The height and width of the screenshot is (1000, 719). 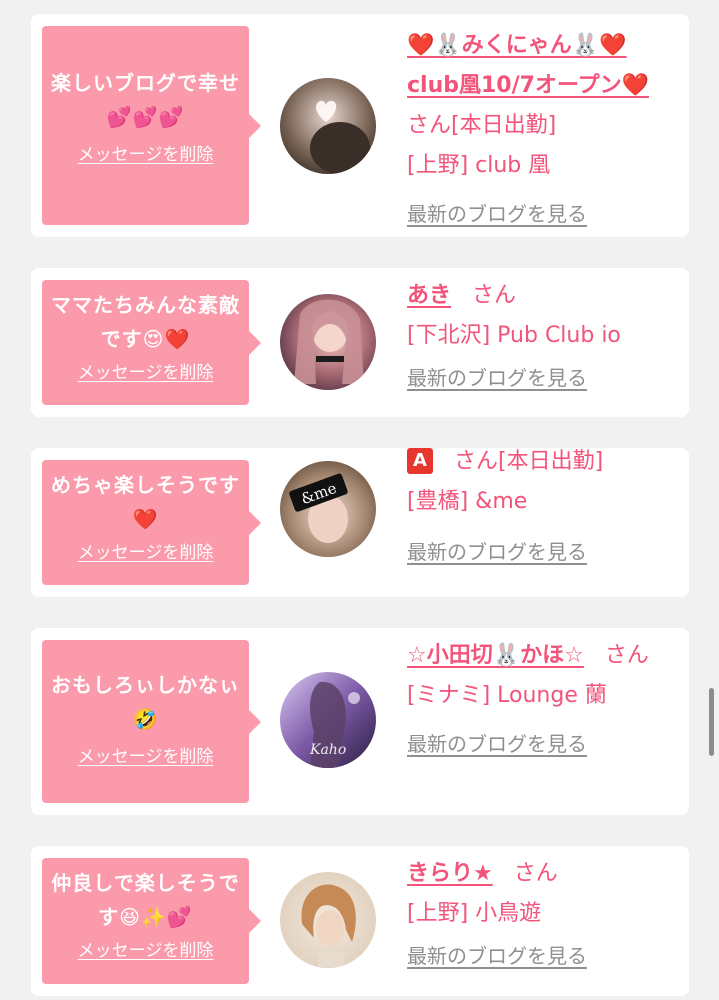 What do you see at coordinates (429, 295) in the screenshot?
I see `user-name-link: あき` at bounding box center [429, 295].